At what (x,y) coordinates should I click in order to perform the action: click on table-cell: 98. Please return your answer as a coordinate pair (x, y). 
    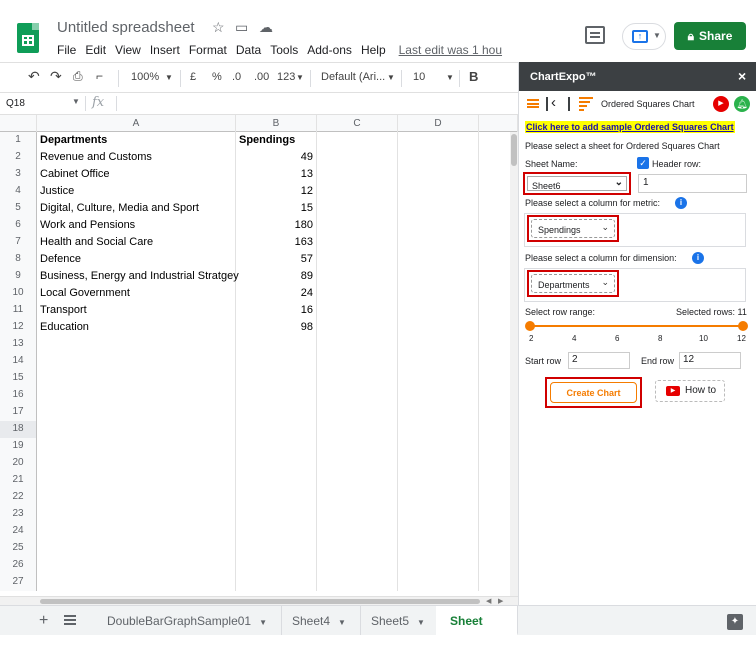
    Looking at the image, I should click on (276, 327).